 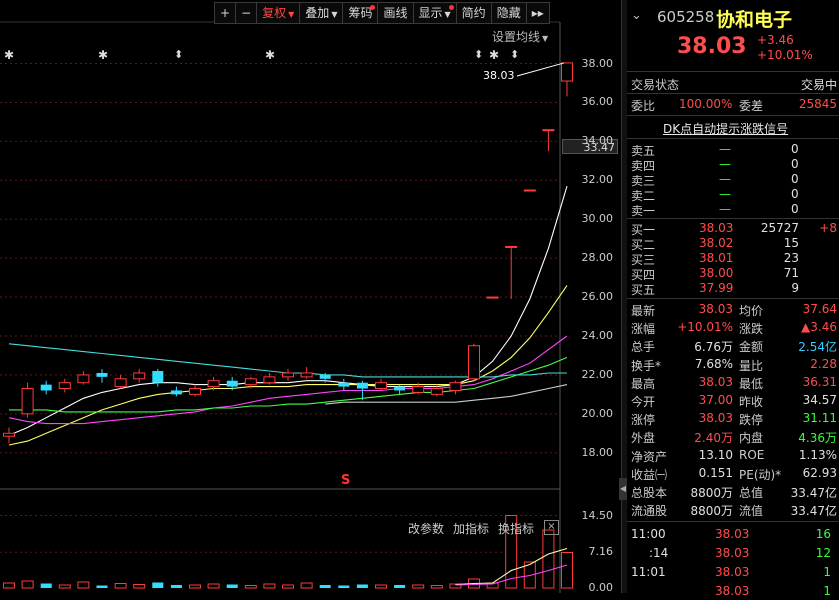 What do you see at coordinates (499, 75) in the screenshot?
I see `high-price-label: 38.03` at bounding box center [499, 75].